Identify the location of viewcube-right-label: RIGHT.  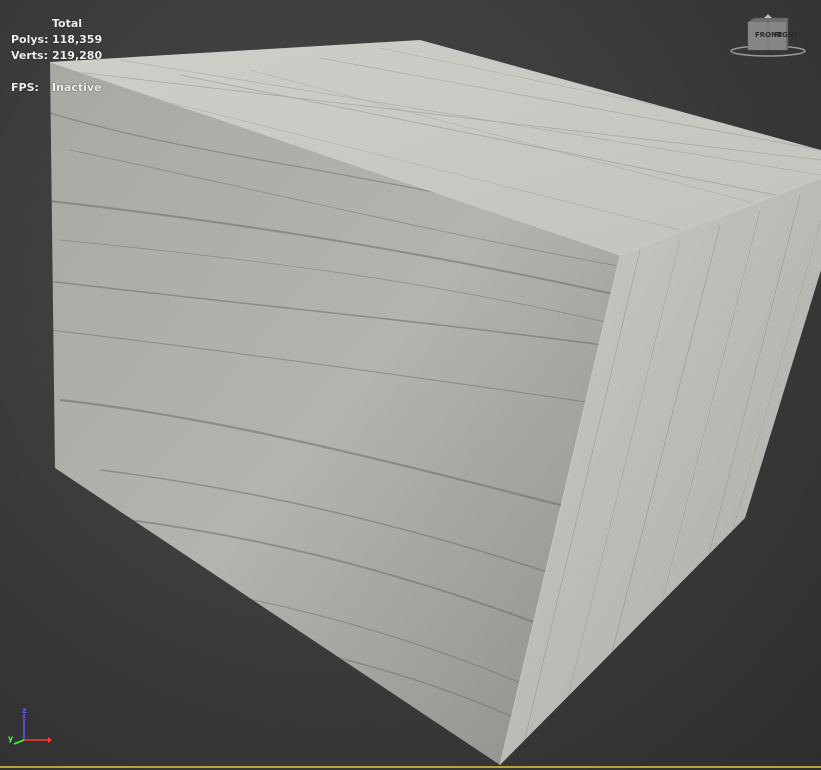
(786, 35).